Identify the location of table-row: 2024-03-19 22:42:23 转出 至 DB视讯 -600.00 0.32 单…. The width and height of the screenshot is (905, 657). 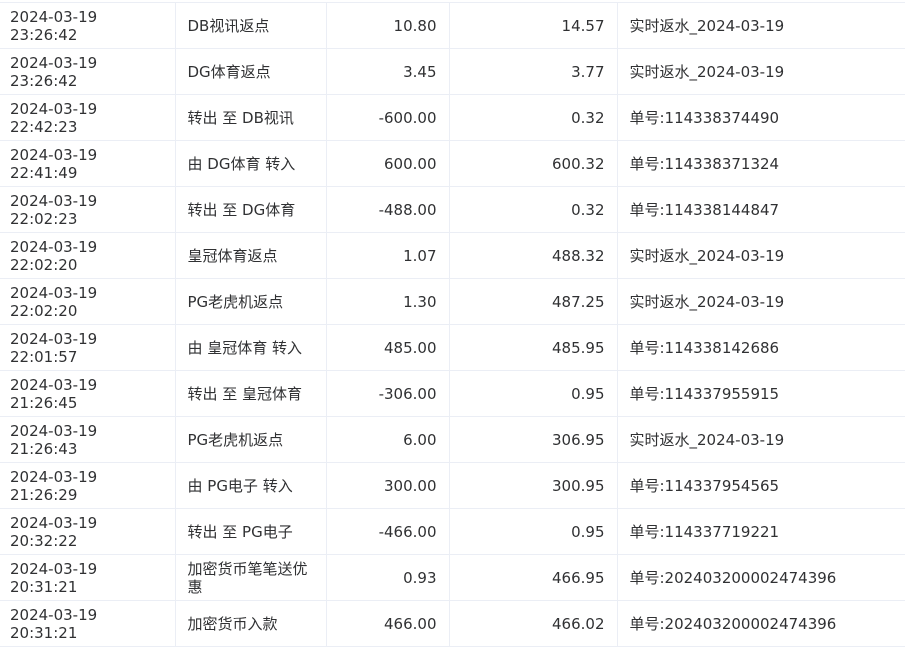
(452, 117).